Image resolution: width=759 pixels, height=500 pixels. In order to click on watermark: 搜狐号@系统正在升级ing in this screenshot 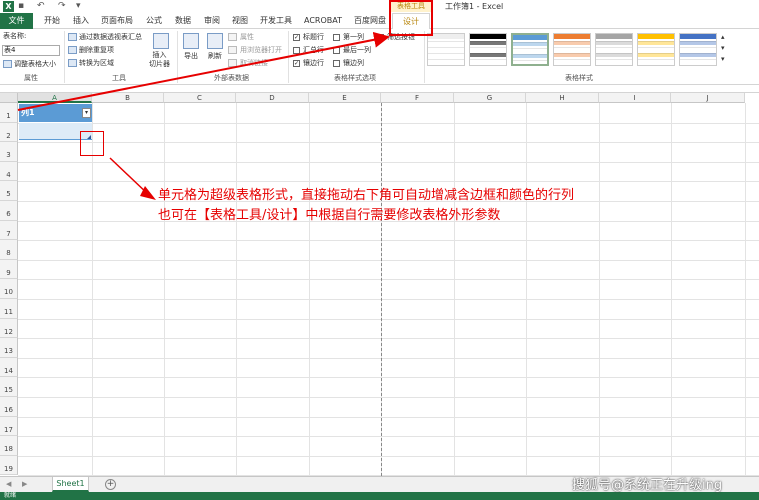, I will do `click(647, 485)`.